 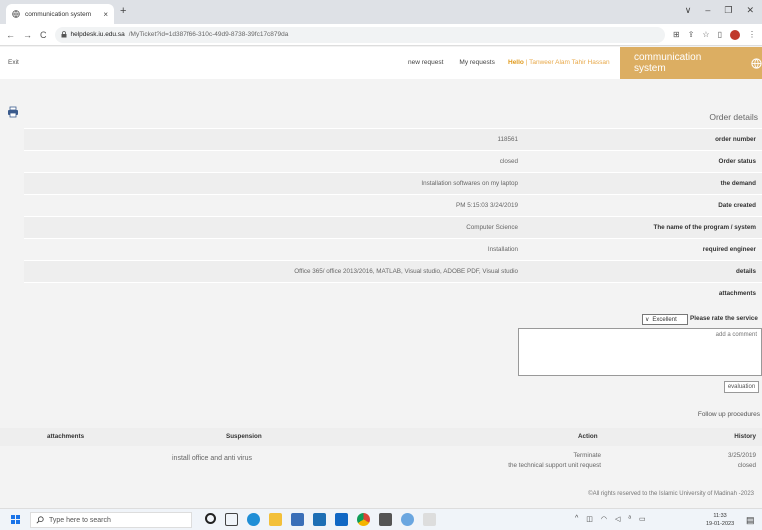 I want to click on app-icon, so click(x=429, y=519).